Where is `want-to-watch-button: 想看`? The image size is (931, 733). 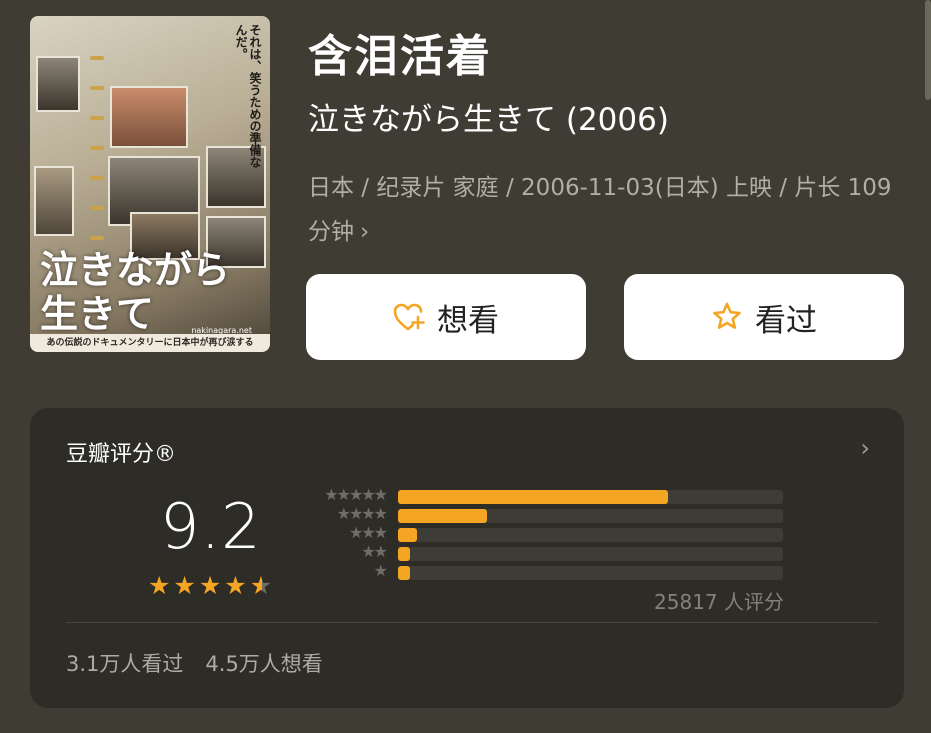
want-to-watch-button: 想看 is located at coordinates (446, 317).